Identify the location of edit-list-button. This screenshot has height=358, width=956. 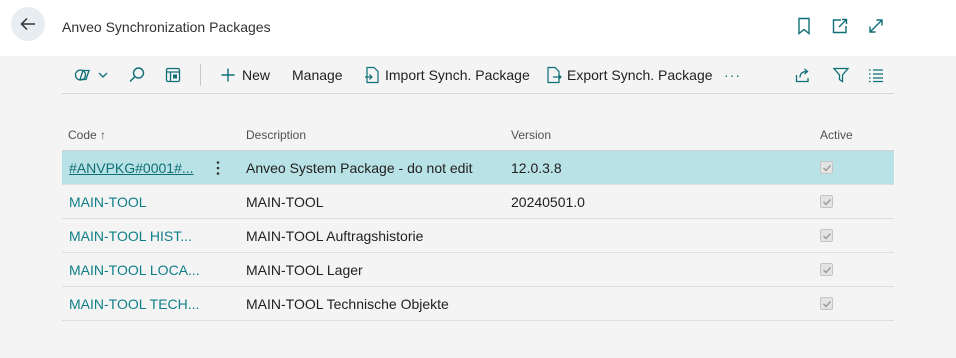
(173, 75).